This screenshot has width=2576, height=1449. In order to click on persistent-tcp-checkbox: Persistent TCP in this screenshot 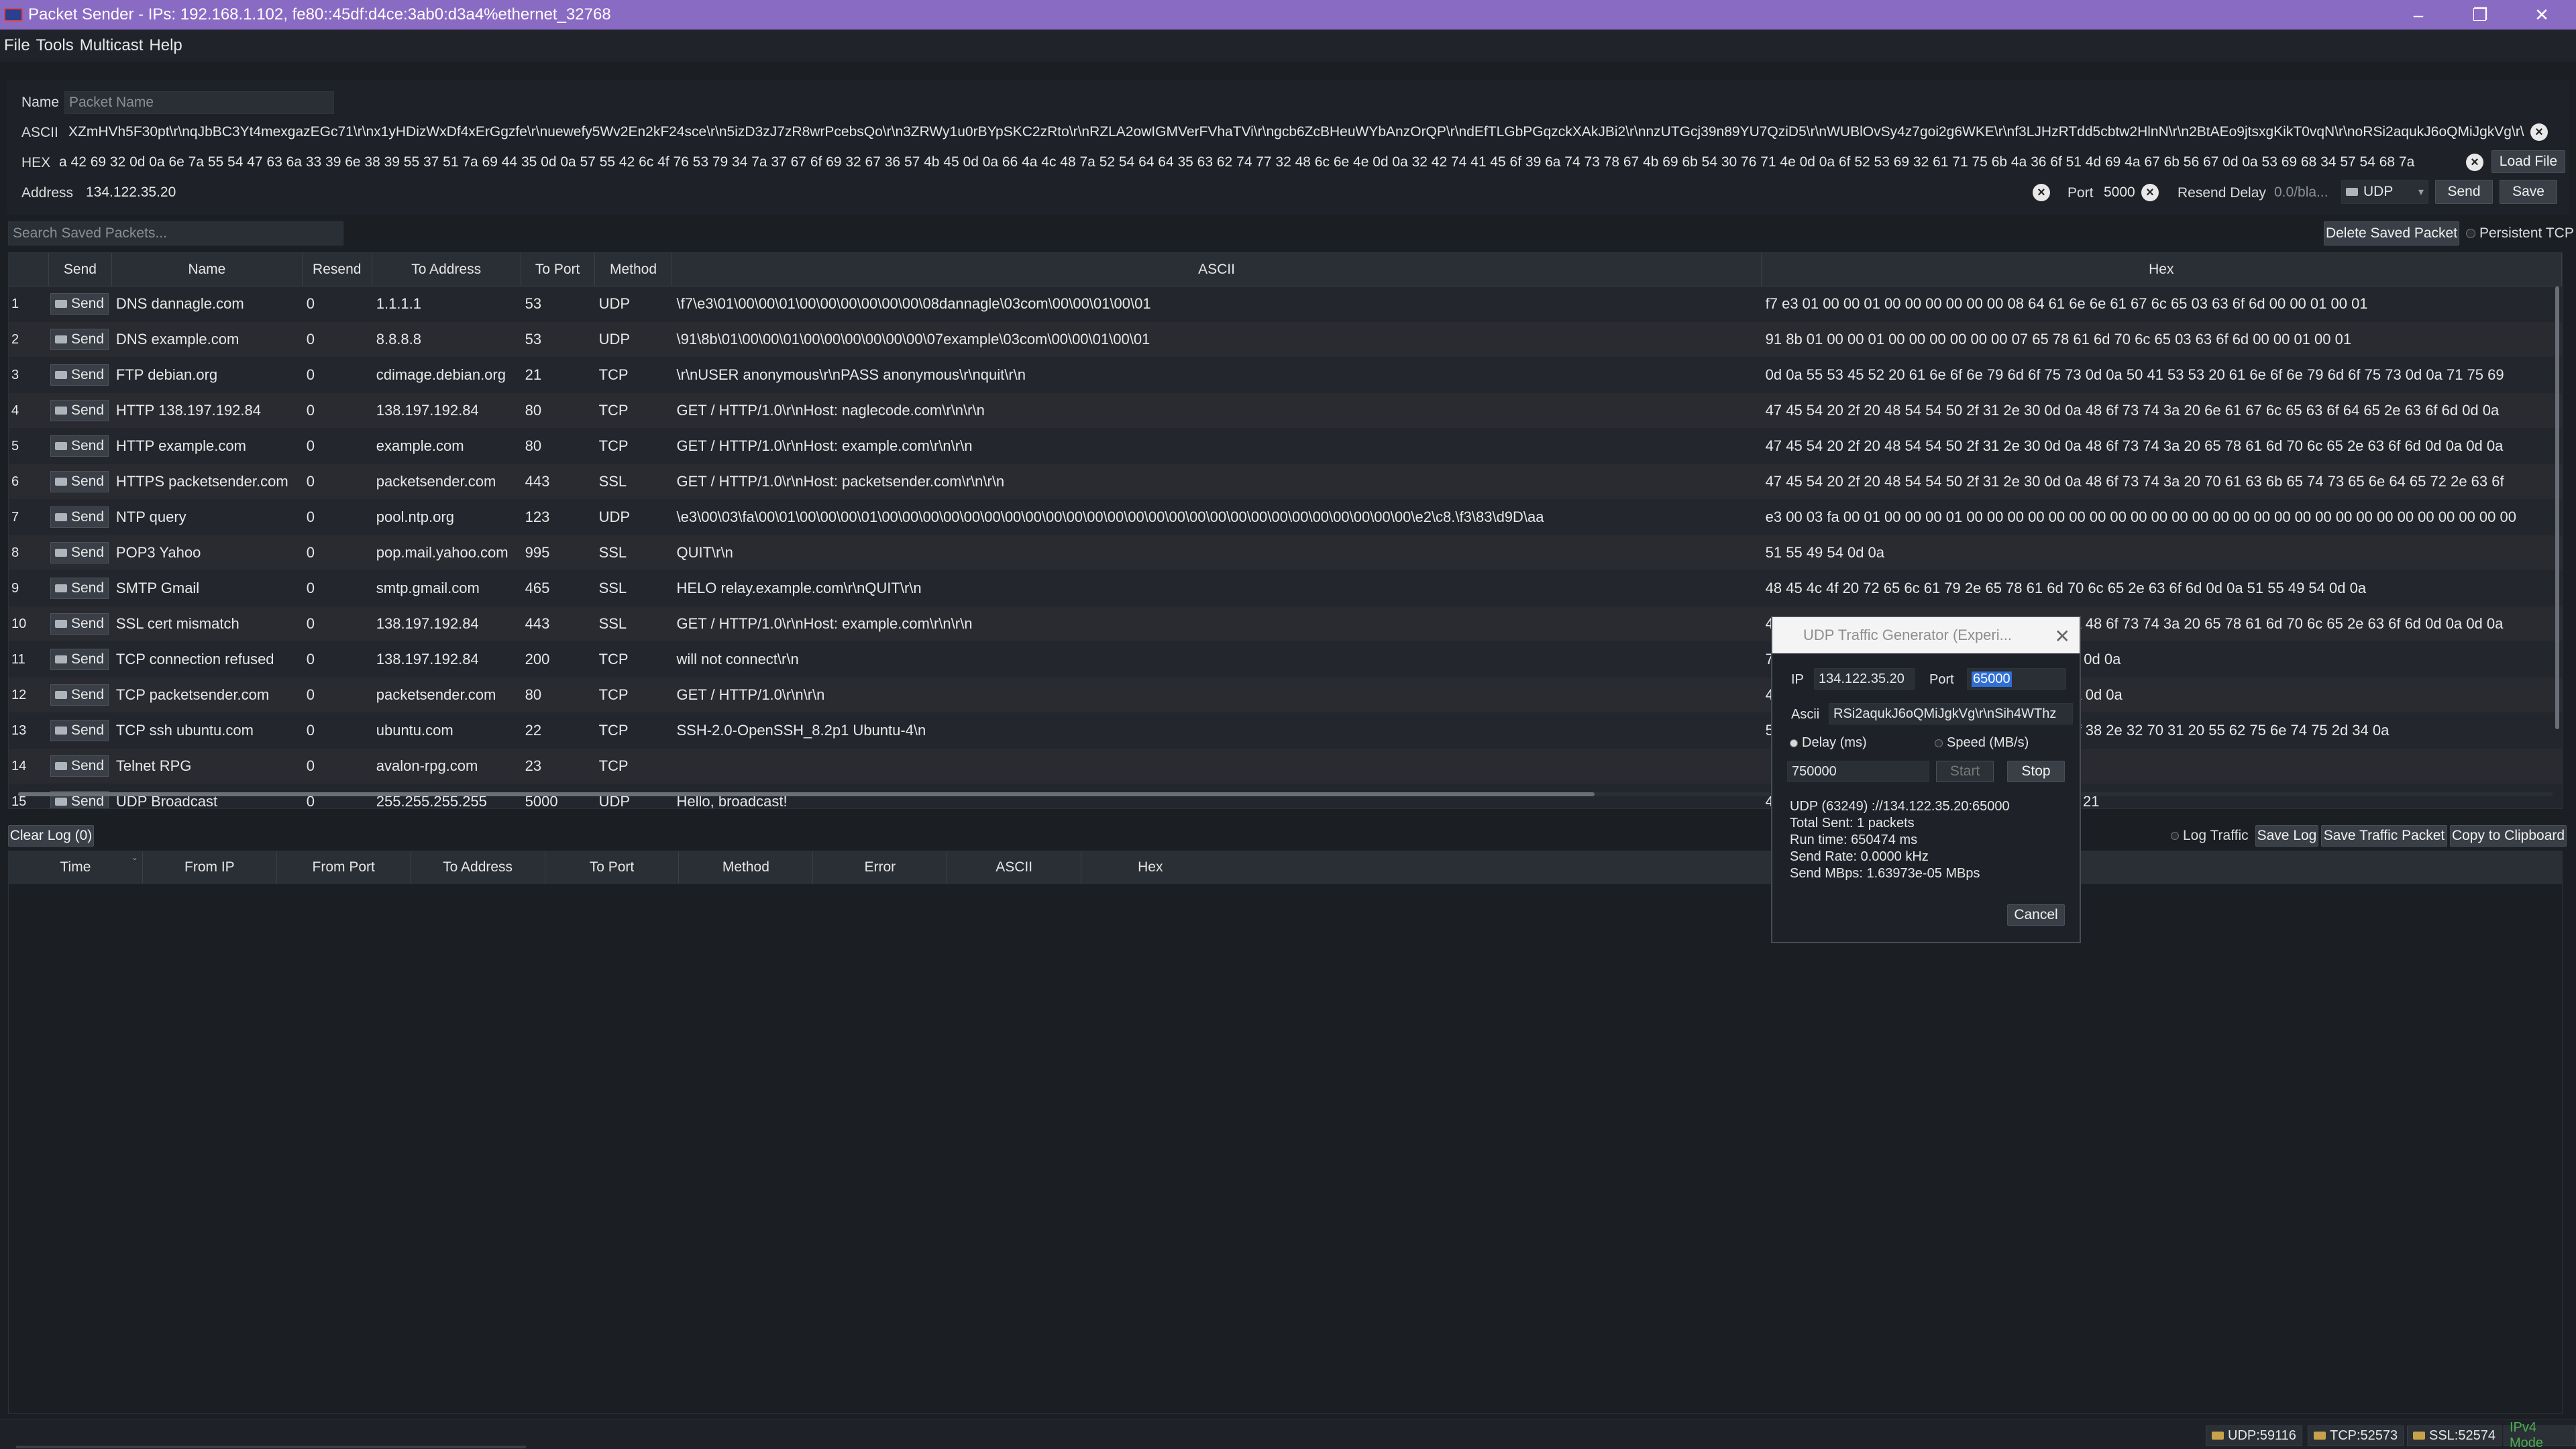, I will do `click(2520, 233)`.